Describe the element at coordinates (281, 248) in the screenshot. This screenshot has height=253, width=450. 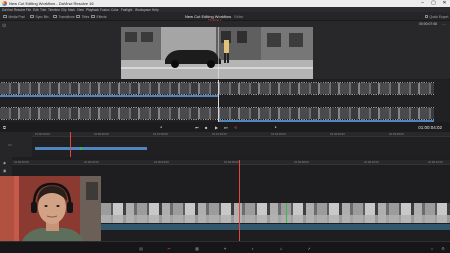
I see `fairlight-icon: ♫` at that location.